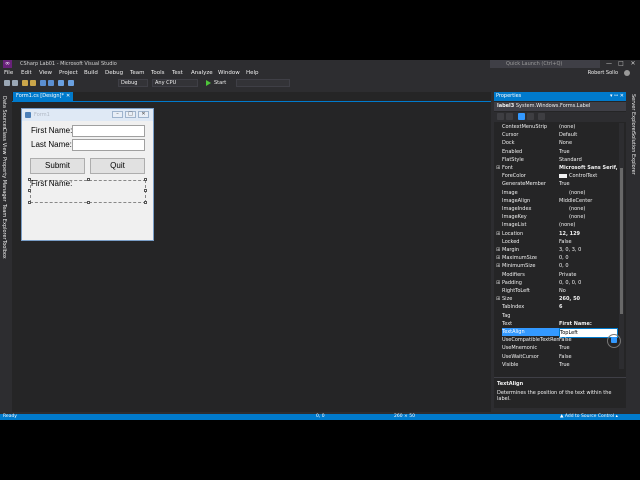 This screenshot has width=640, height=480. What do you see at coordinates (556, 234) in the screenshot?
I see `property-row: ⊞ Location 12, 129` at bounding box center [556, 234].